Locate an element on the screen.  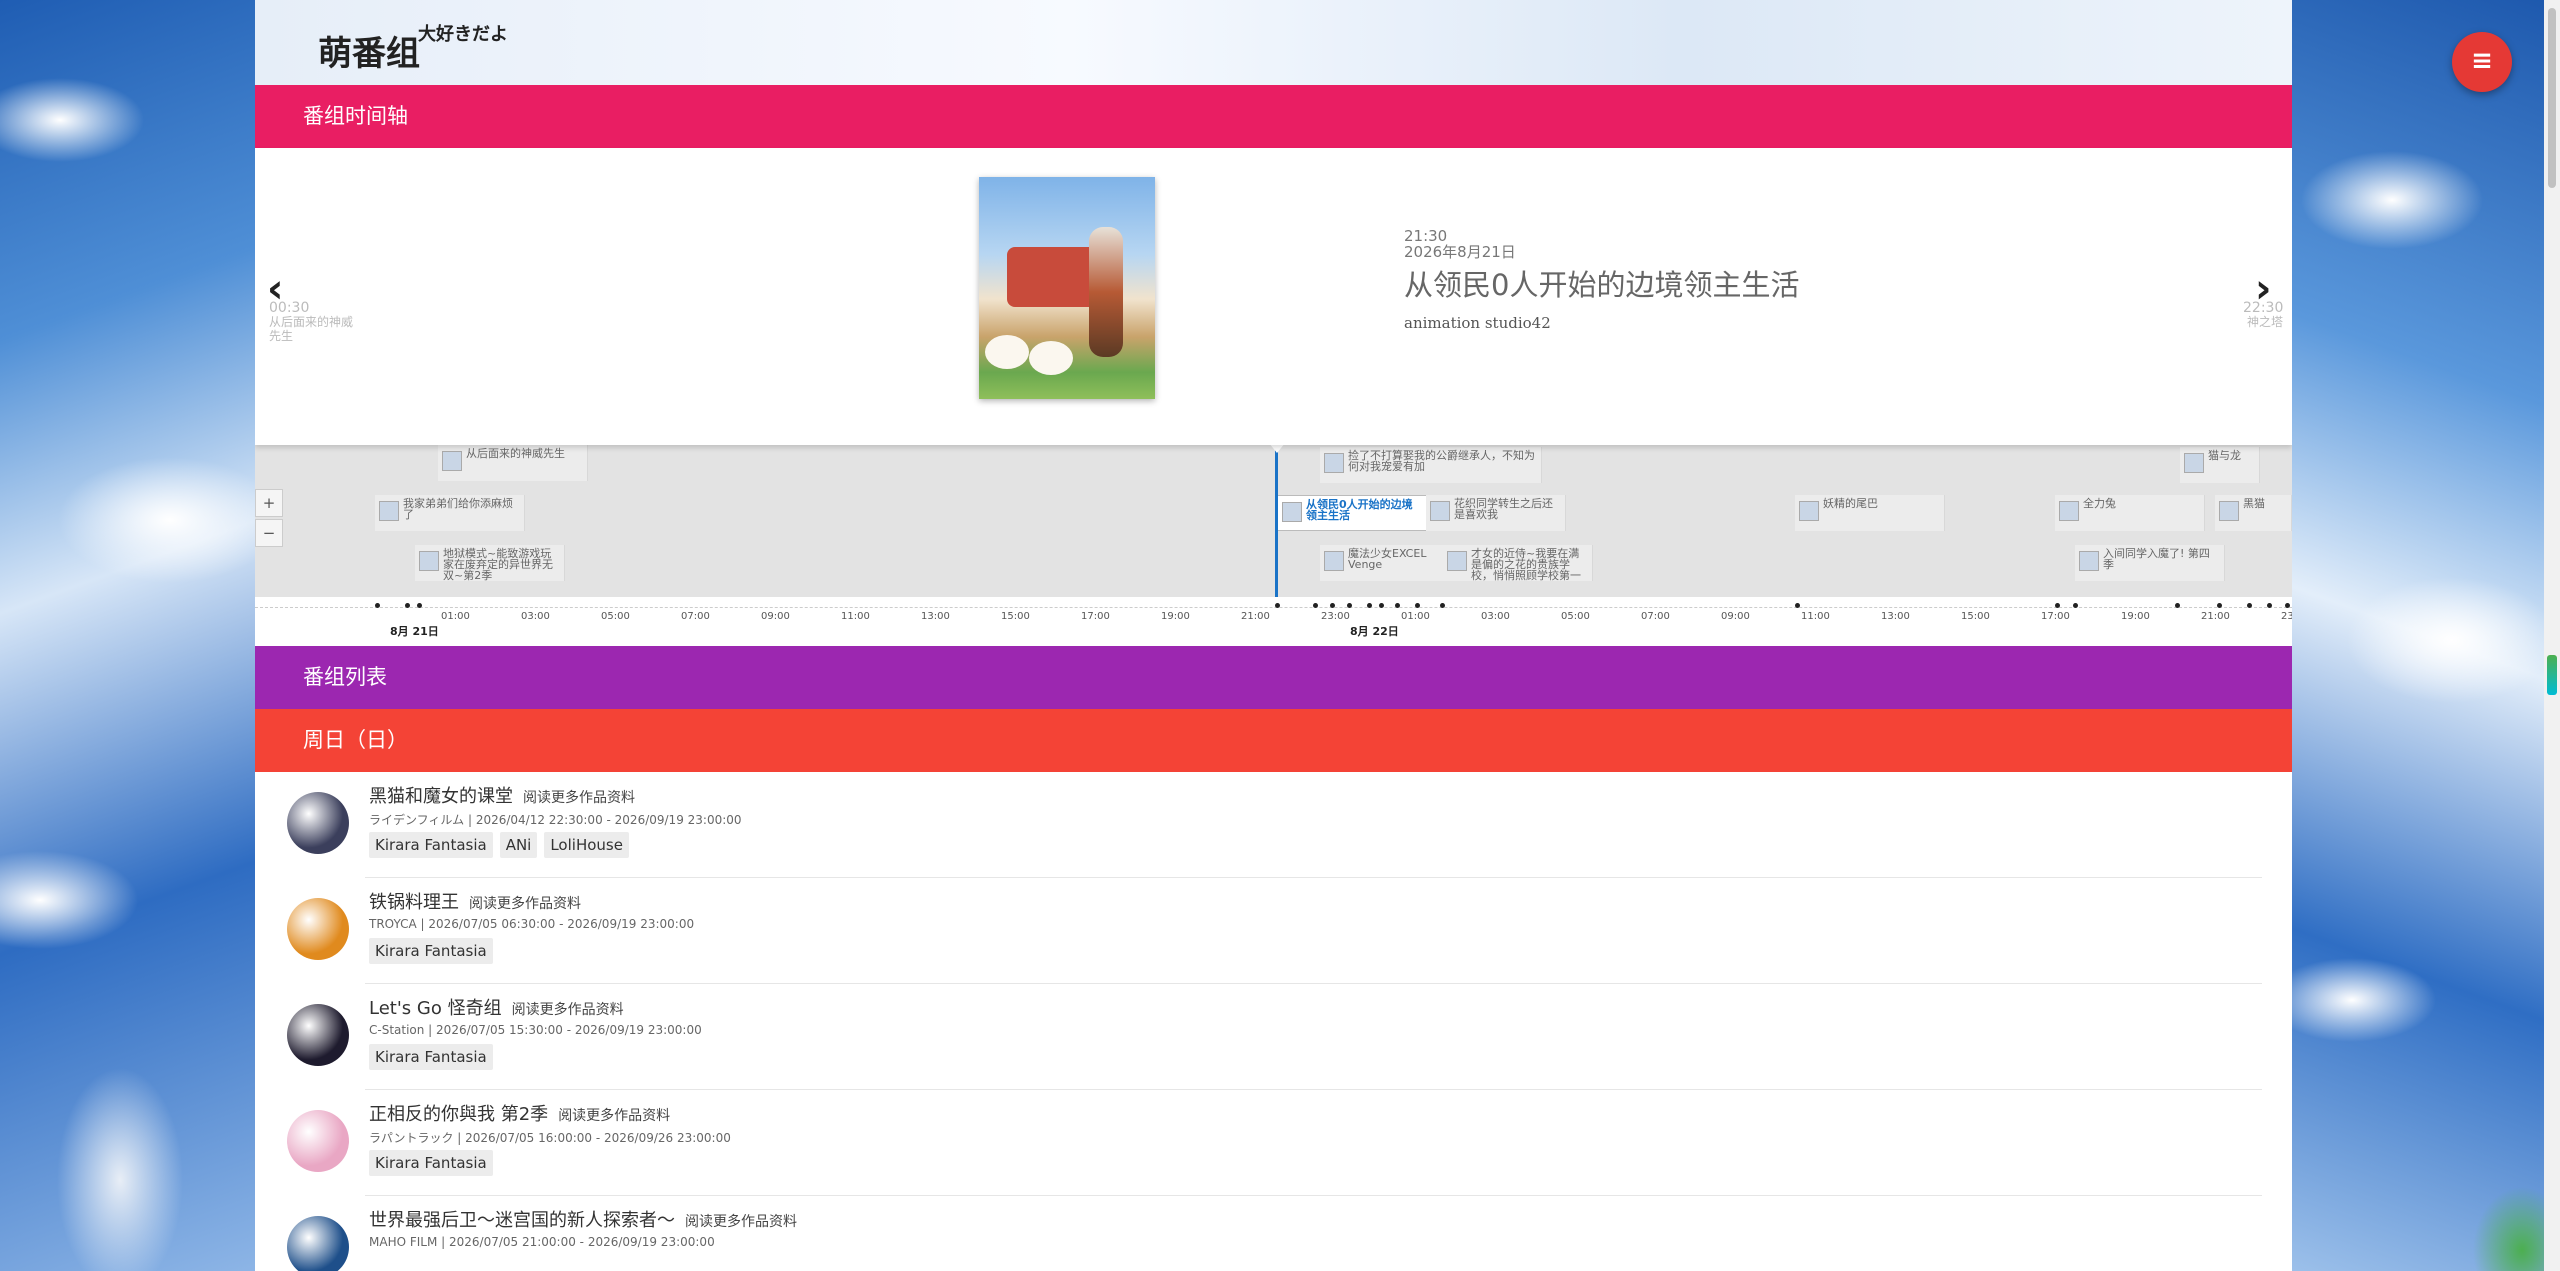
item-title: 世界最强后卫～迷宫国的新人探索者～ is located at coordinates (522, 1220).